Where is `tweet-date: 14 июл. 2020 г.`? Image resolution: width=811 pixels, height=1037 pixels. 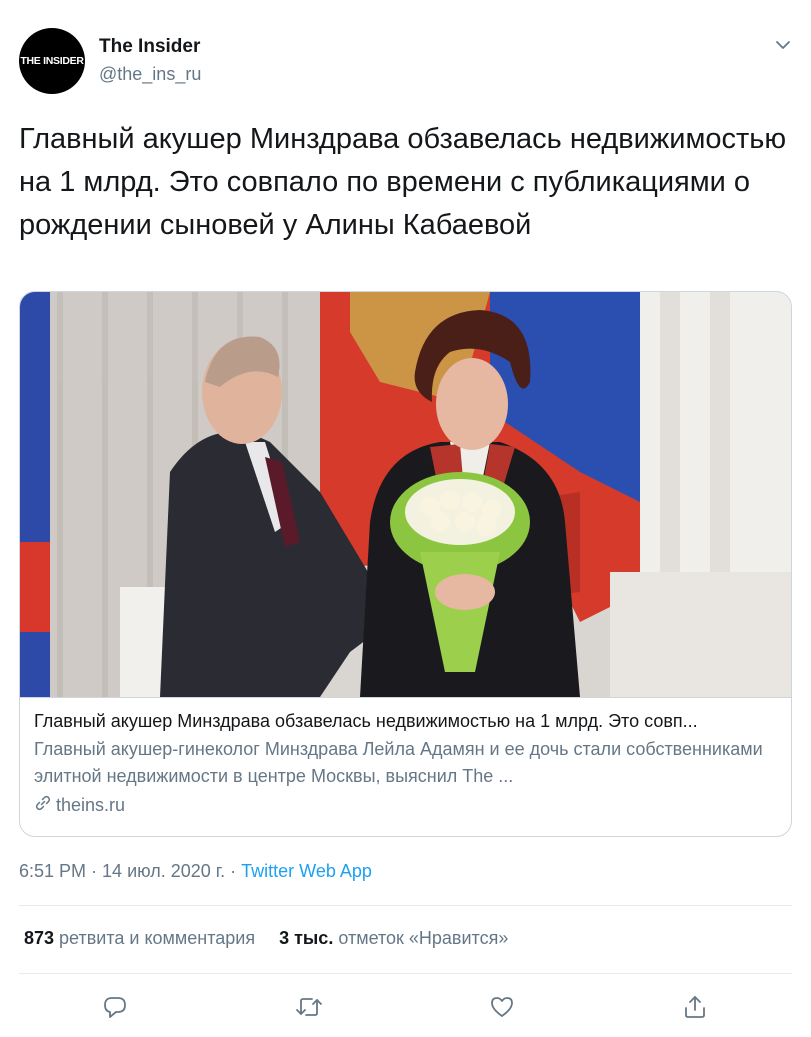
tweet-date: 14 июл. 2020 г. is located at coordinates (163, 871).